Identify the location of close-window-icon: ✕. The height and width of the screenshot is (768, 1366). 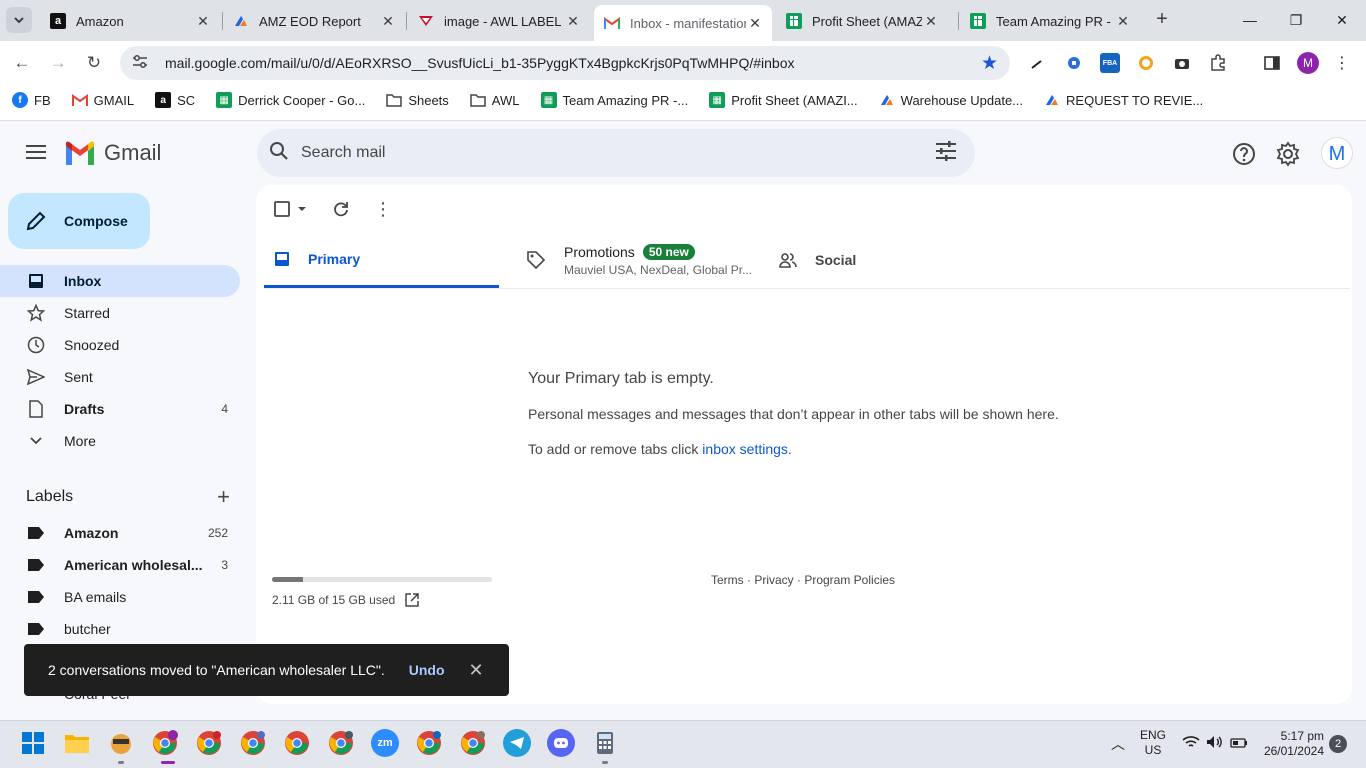
(1342, 20).